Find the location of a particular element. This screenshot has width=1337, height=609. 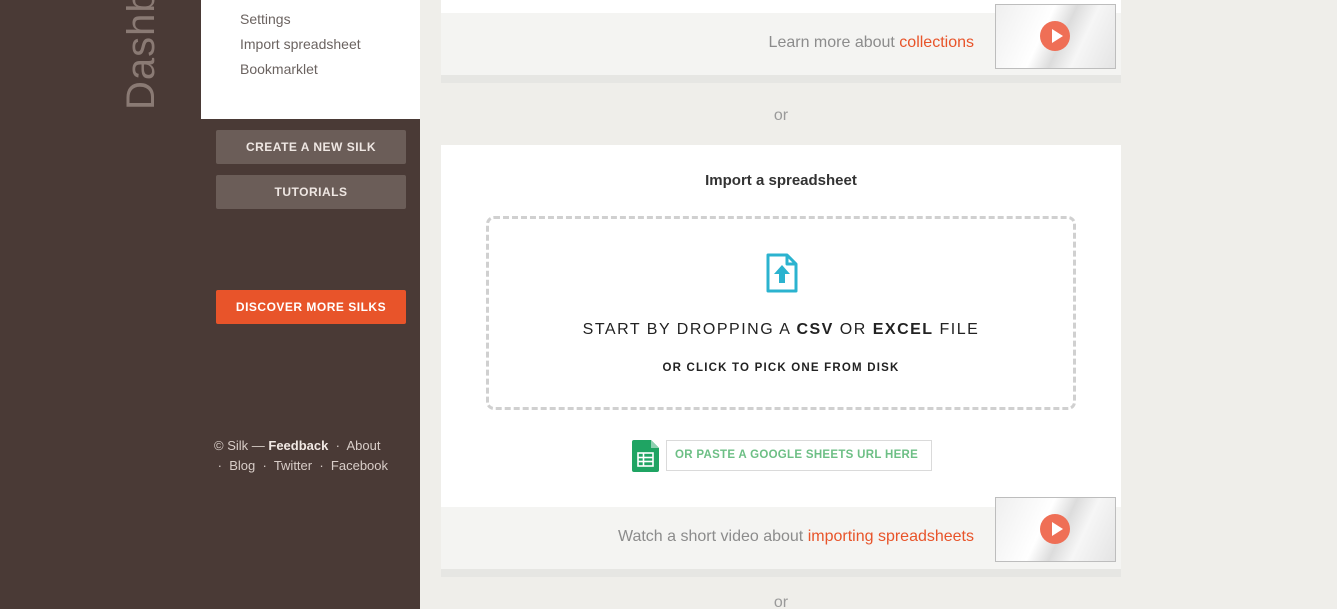

collections-video-thumbnail is located at coordinates (1055, 36).